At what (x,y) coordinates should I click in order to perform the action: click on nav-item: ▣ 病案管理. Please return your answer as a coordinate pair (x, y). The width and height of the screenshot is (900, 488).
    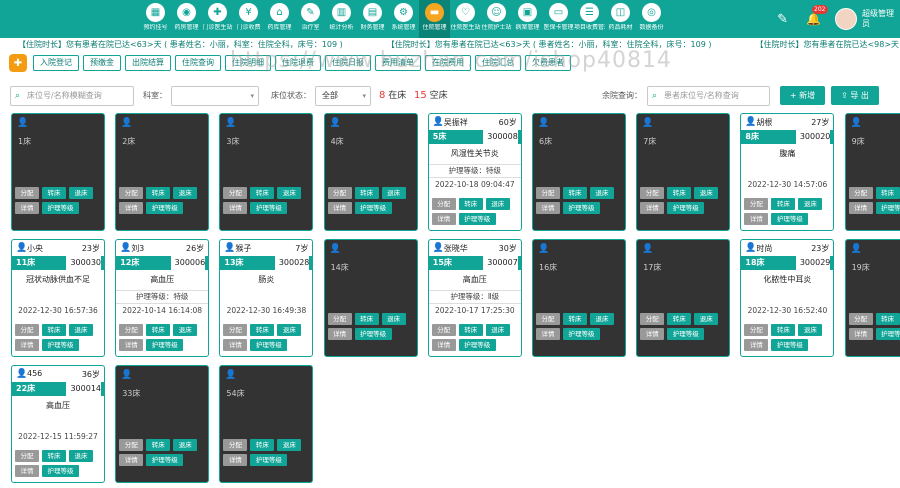
    Looking at the image, I should click on (527, 19).